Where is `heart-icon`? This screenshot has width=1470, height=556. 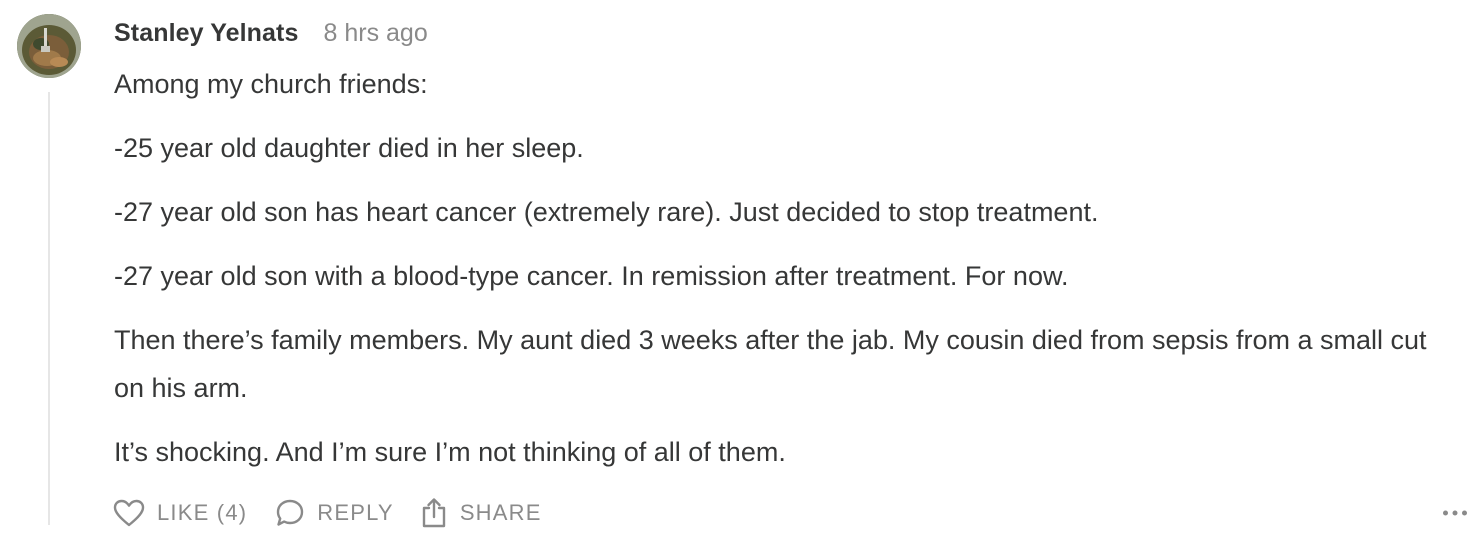 heart-icon is located at coordinates (129, 513).